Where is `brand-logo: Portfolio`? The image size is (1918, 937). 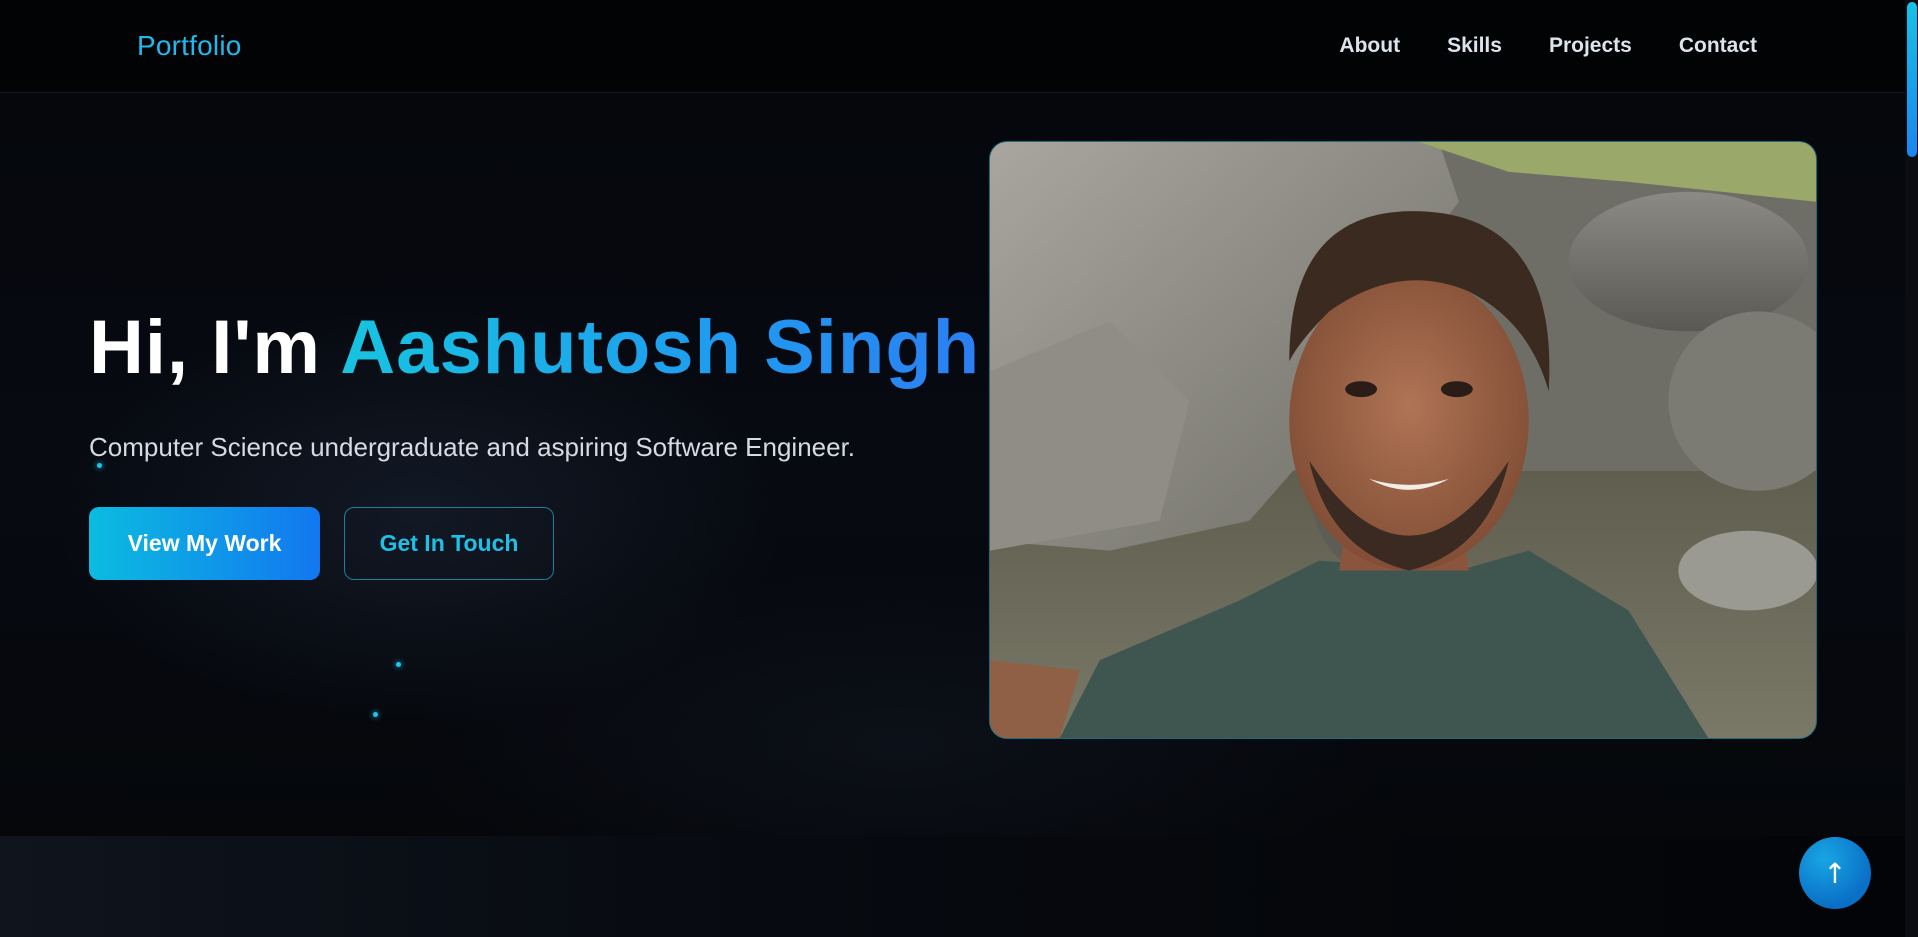
brand-logo: Portfolio is located at coordinates (189, 46).